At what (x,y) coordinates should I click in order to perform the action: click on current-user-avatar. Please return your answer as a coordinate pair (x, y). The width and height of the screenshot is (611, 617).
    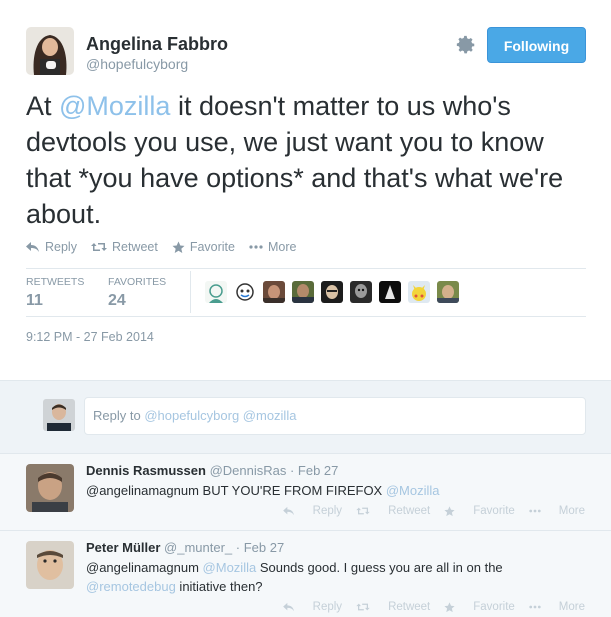
    Looking at the image, I should click on (59, 415).